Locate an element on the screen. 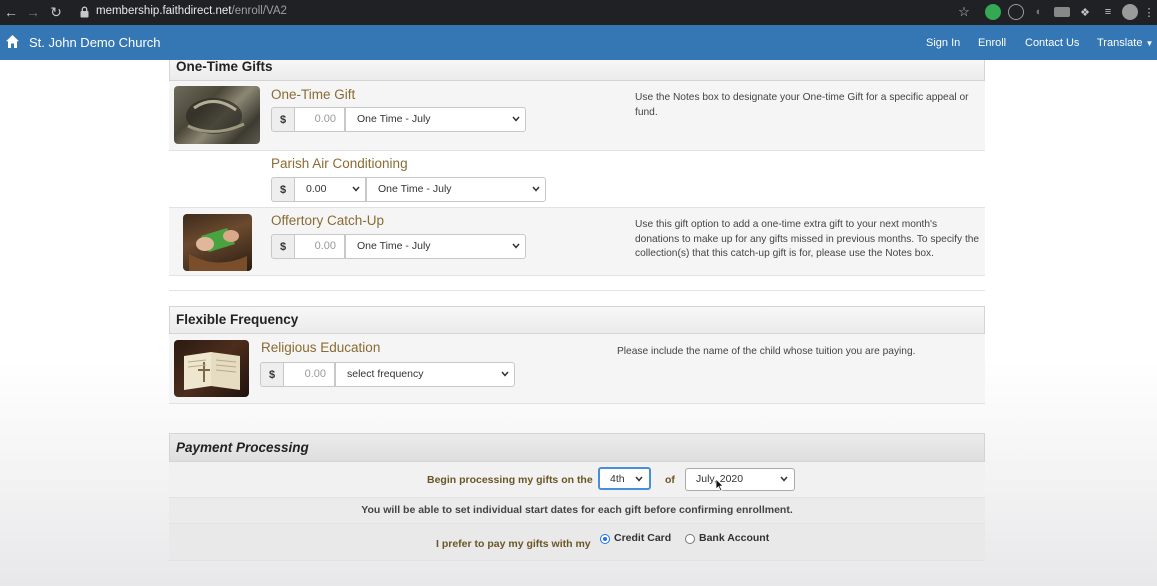  translate-label: Translate is located at coordinates (1120, 43).